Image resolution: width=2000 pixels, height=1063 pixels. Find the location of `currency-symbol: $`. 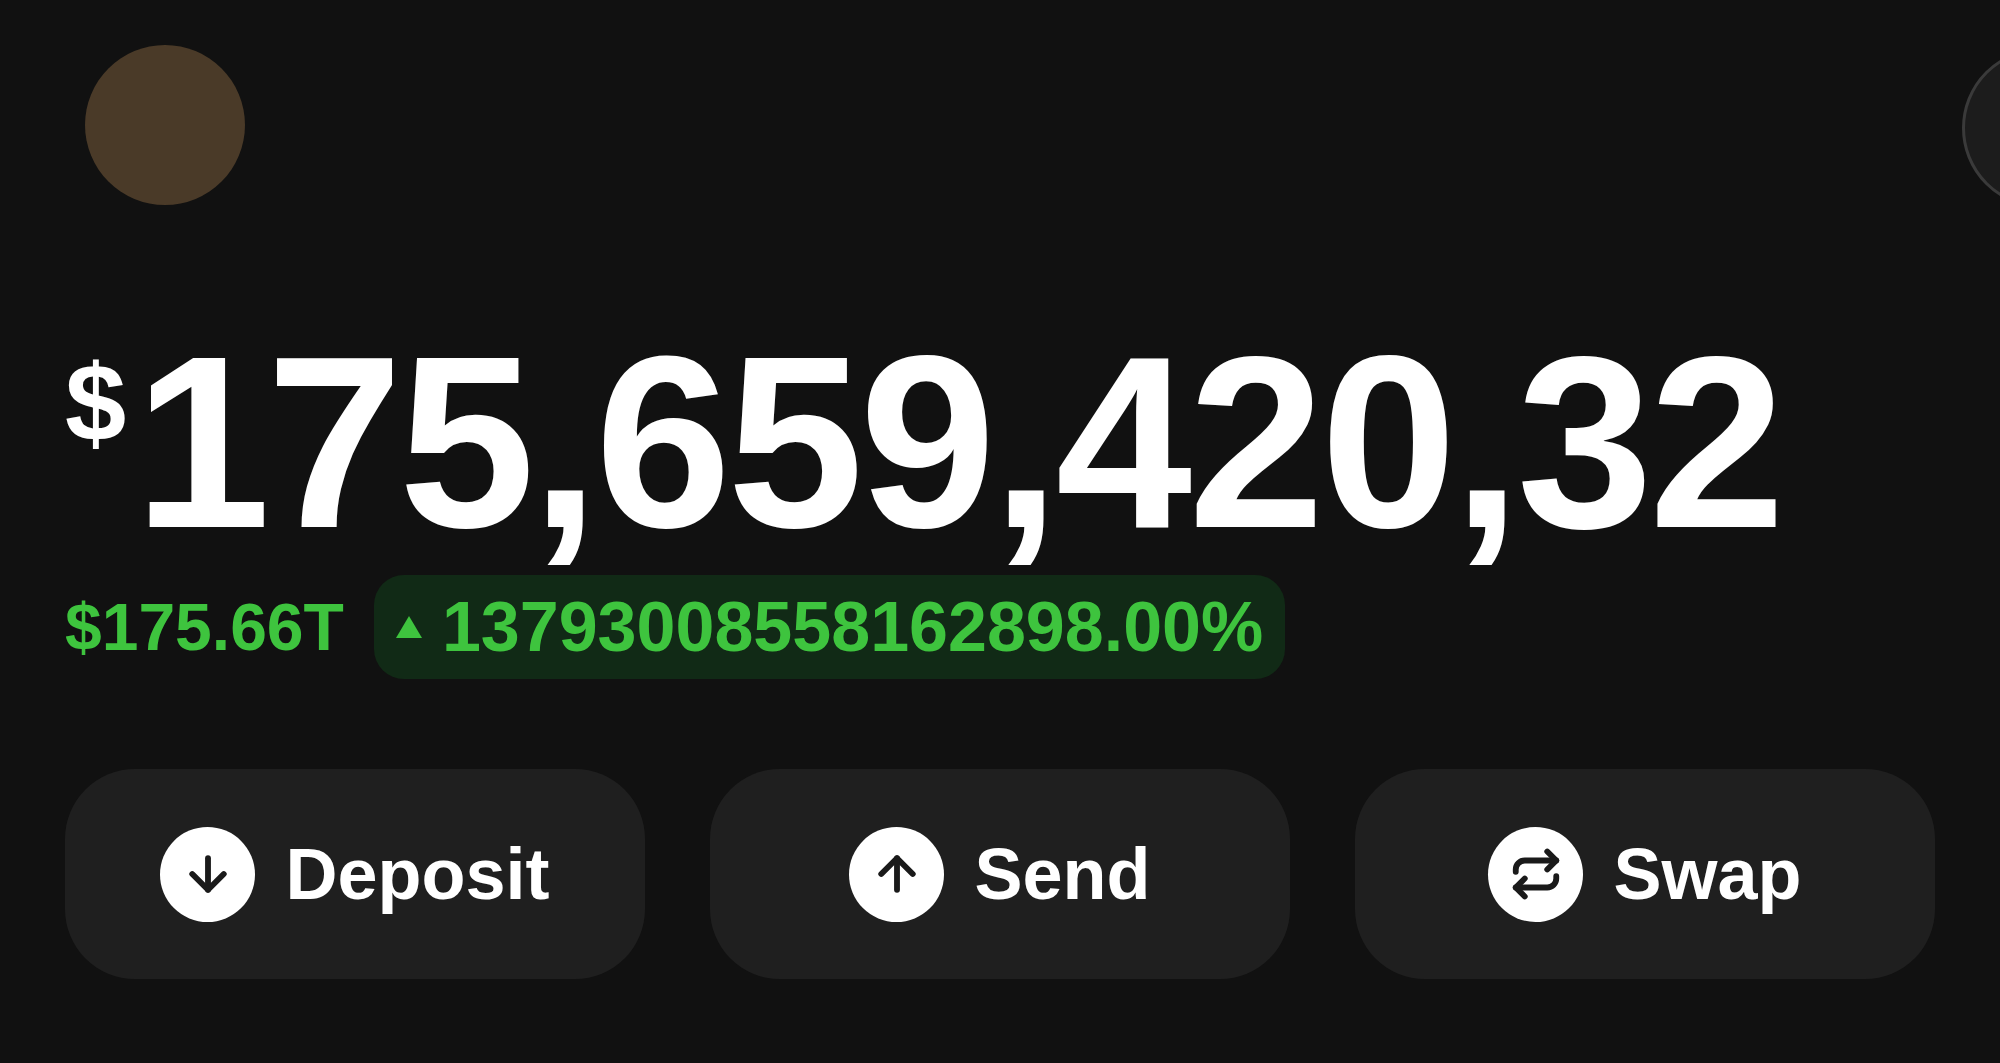

currency-symbol: $ is located at coordinates (96, 403).